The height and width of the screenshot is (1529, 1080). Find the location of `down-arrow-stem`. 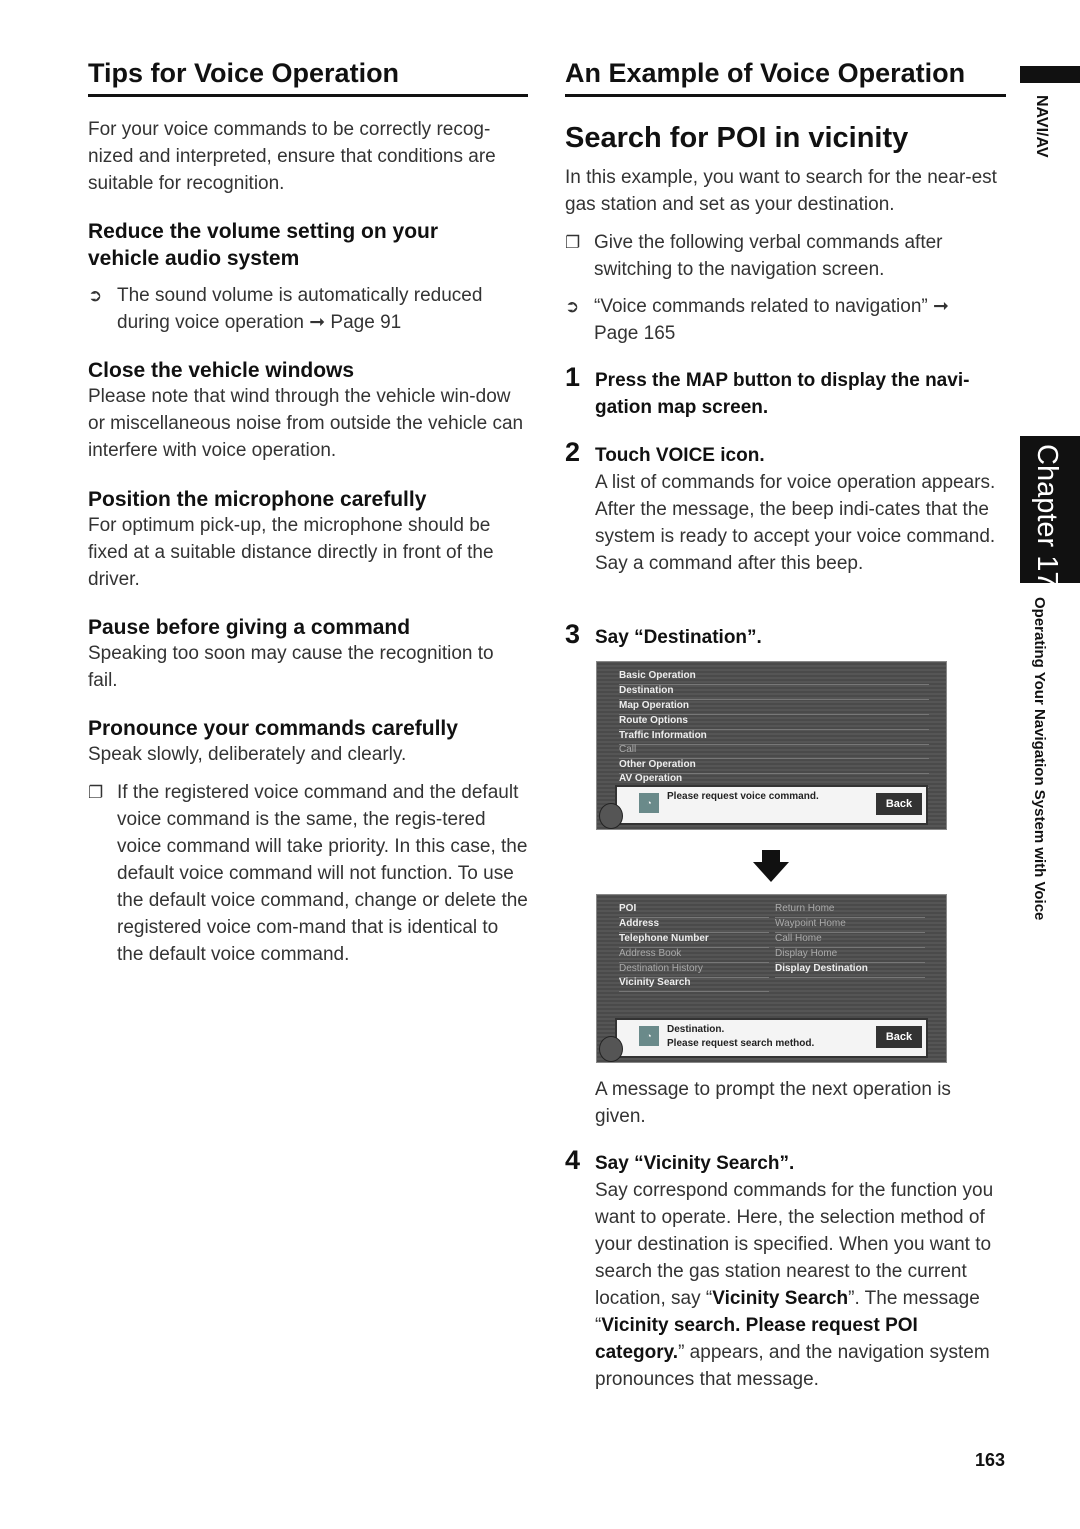

down-arrow-stem is located at coordinates (771, 856).